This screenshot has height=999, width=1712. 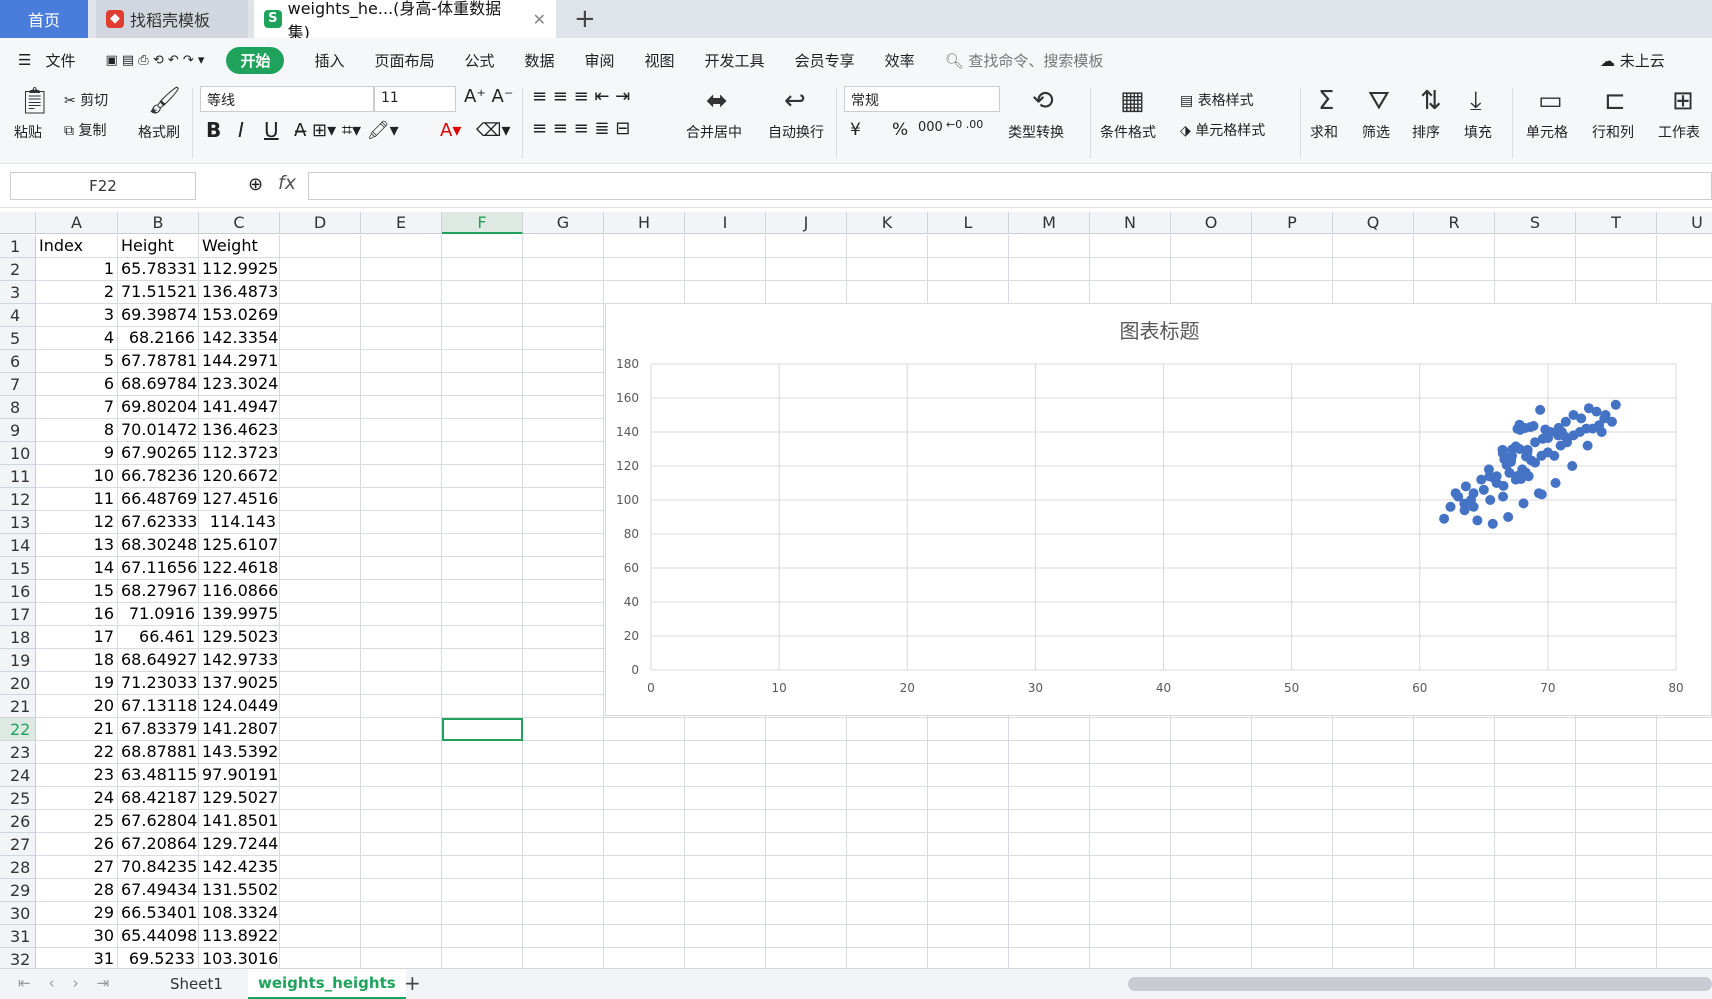 I want to click on cell-s30, so click(x=1535, y=913).